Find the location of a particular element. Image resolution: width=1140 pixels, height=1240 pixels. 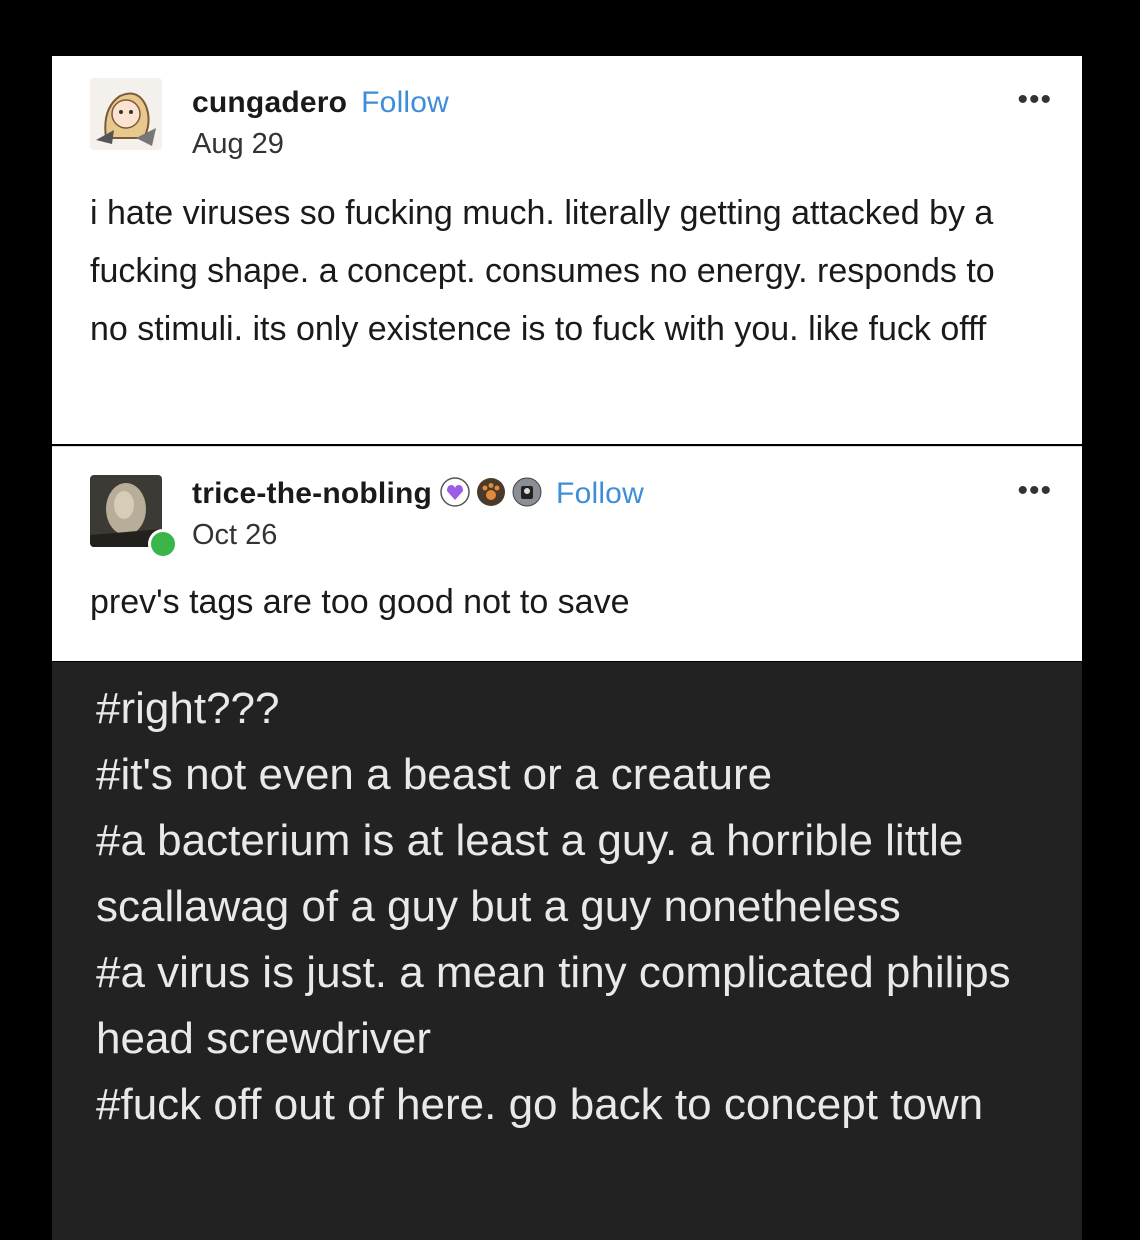

username-link: trice-the-nobling is located at coordinates (312, 493).